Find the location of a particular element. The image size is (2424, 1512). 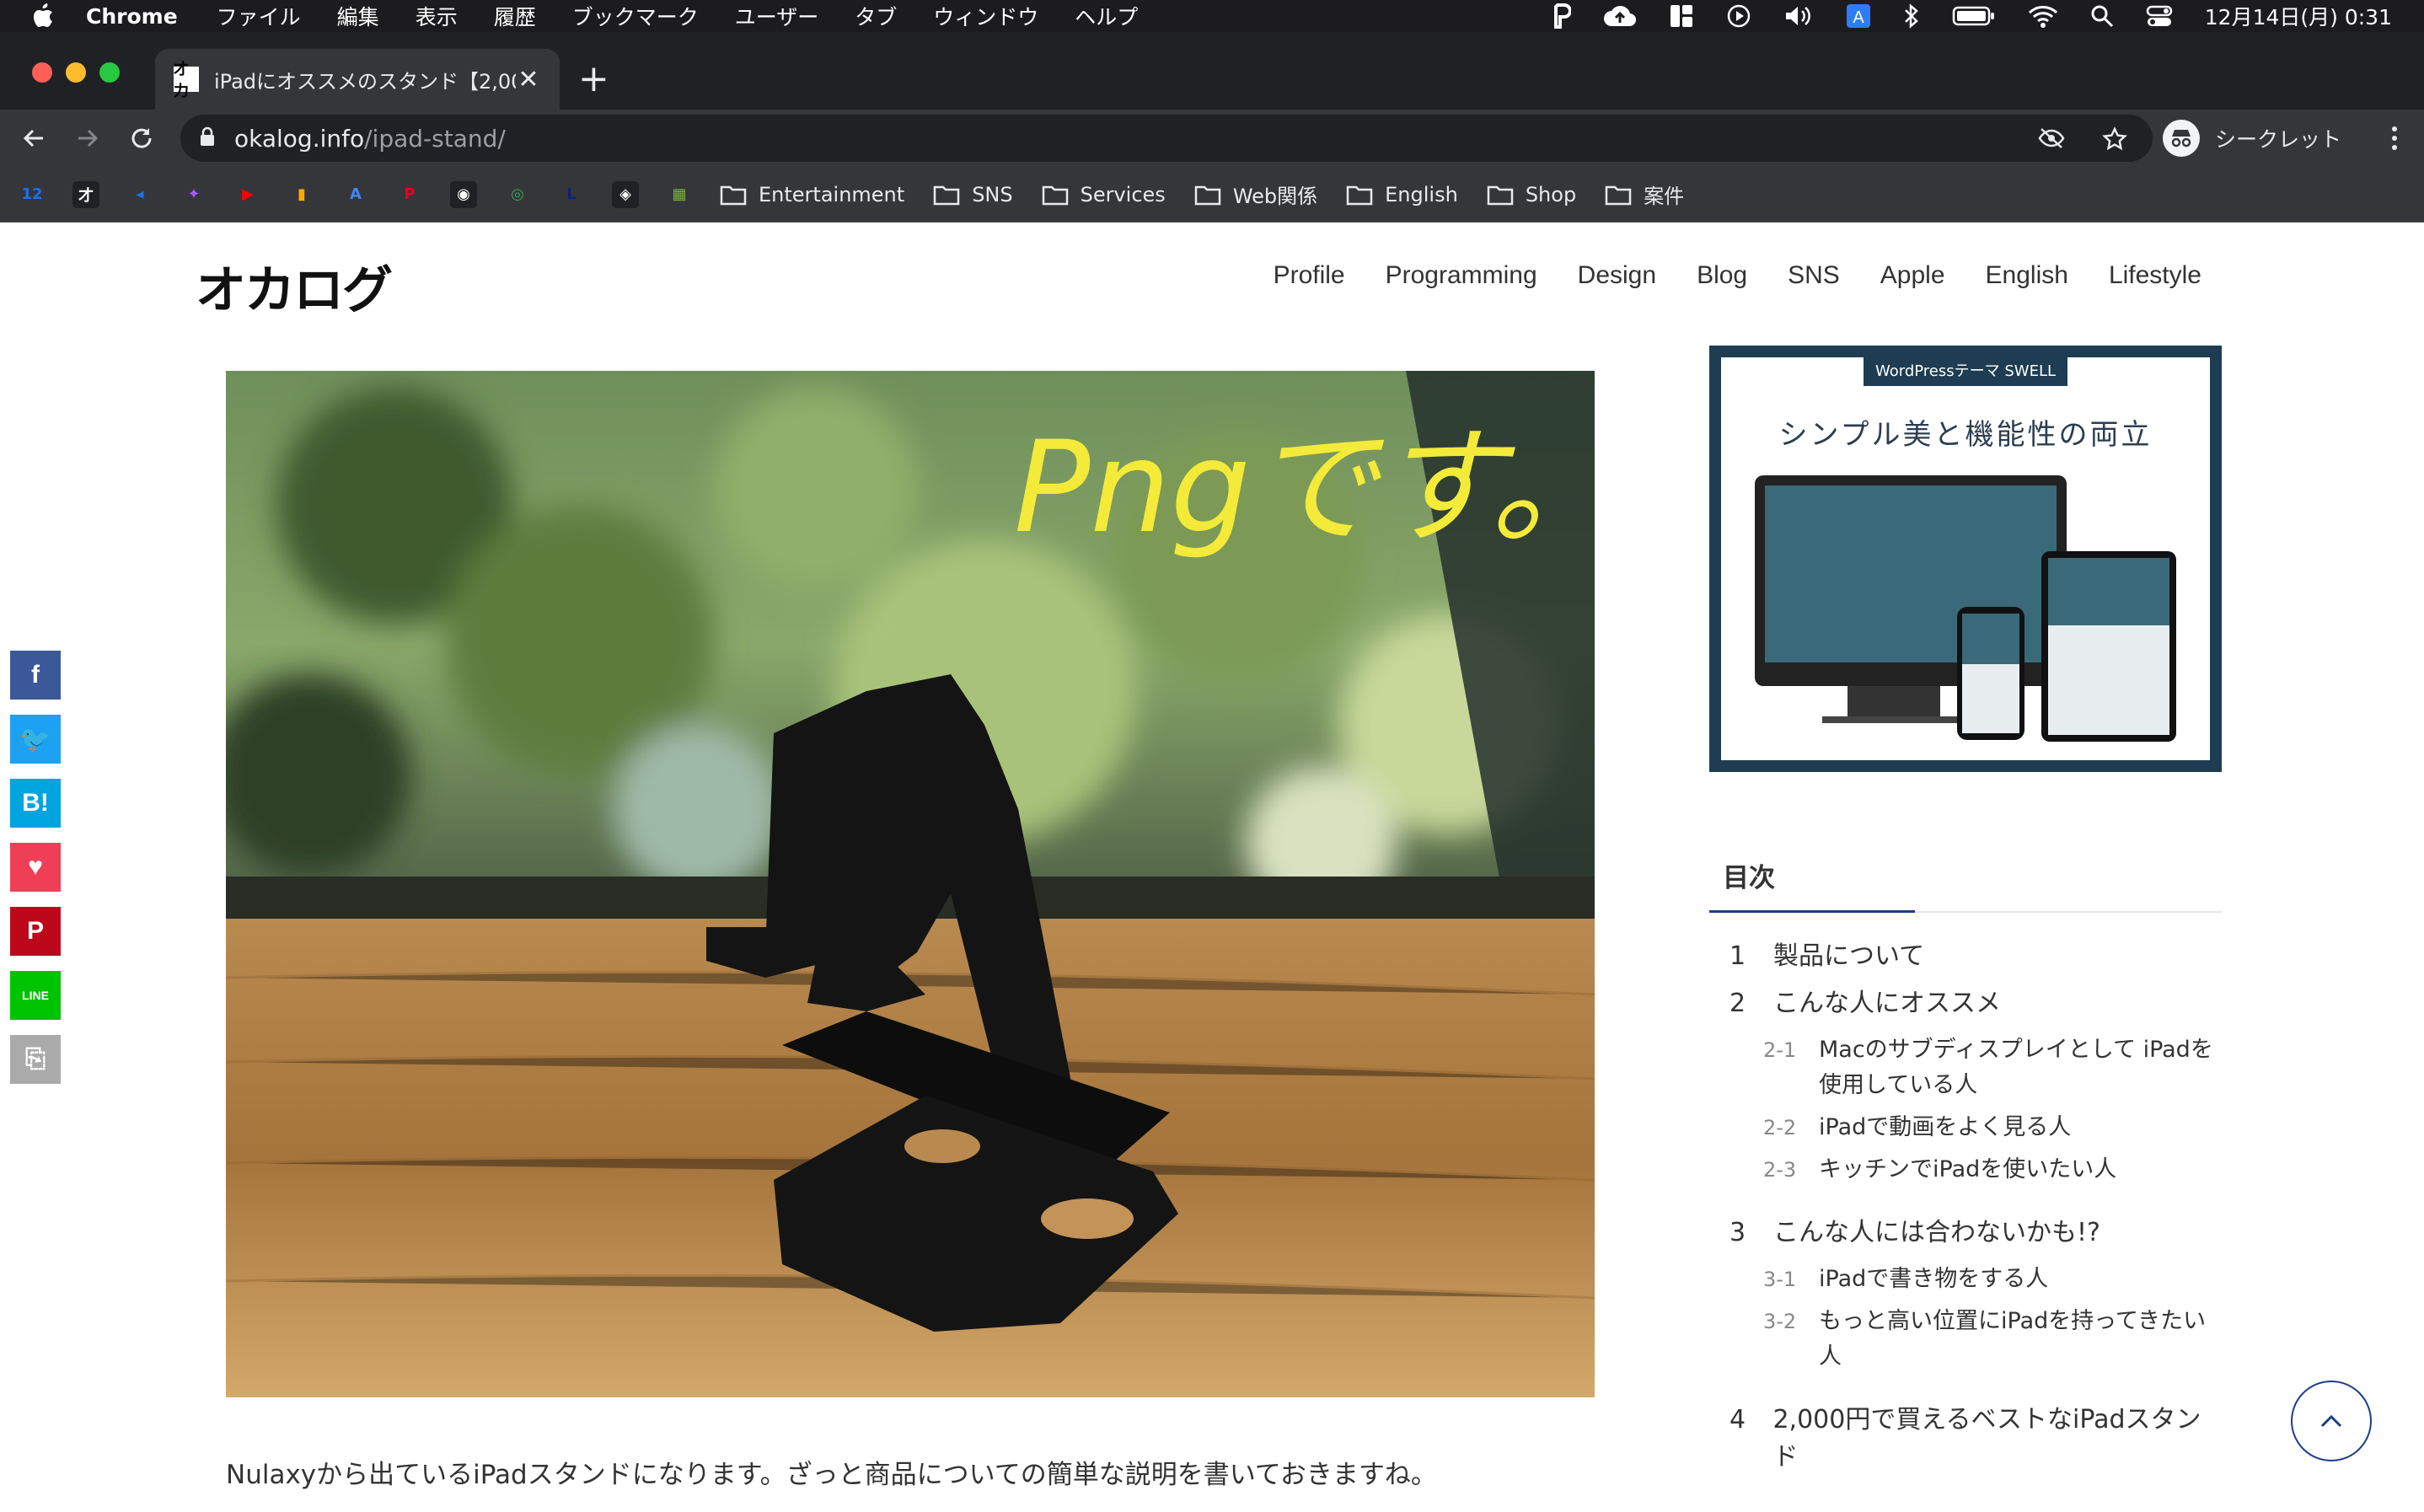

menu-view: 表示 is located at coordinates (437, 16).